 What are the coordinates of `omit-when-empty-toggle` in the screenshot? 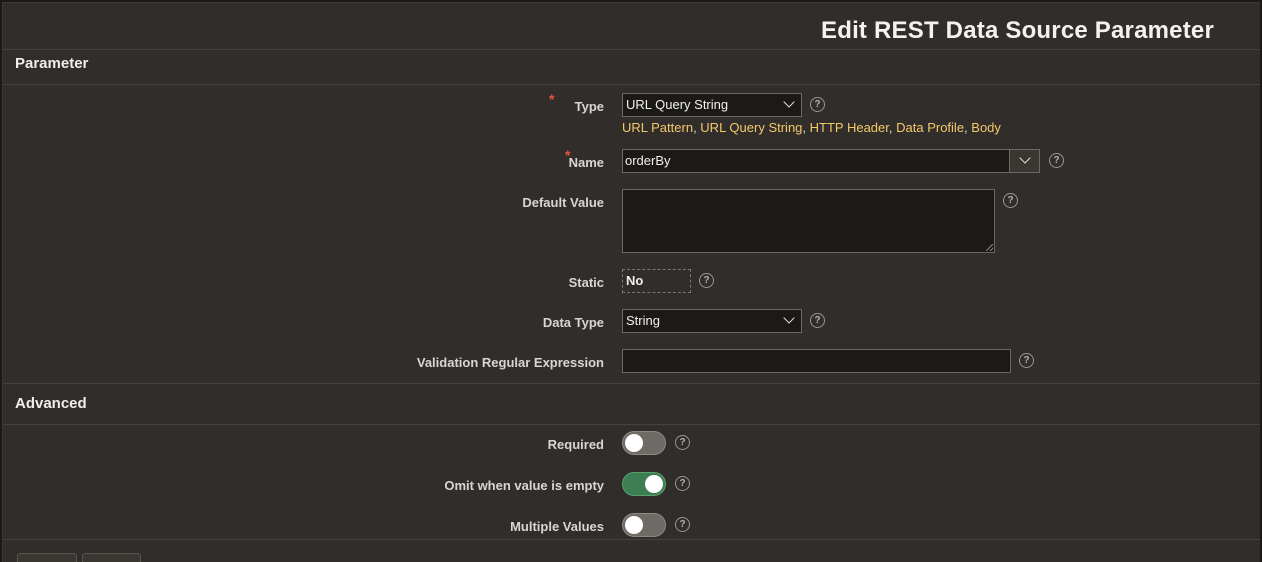 It's located at (644, 484).